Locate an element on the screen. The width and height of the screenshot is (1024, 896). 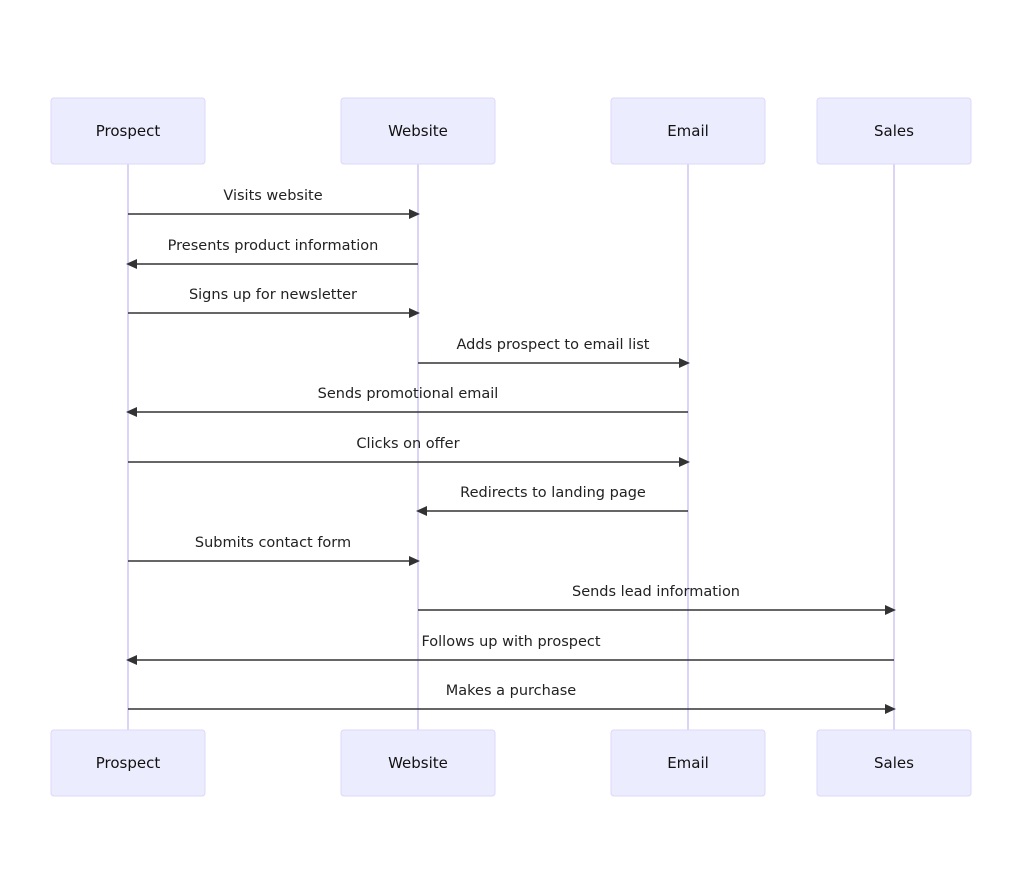
message-label: Visits website is located at coordinates (272, 196).